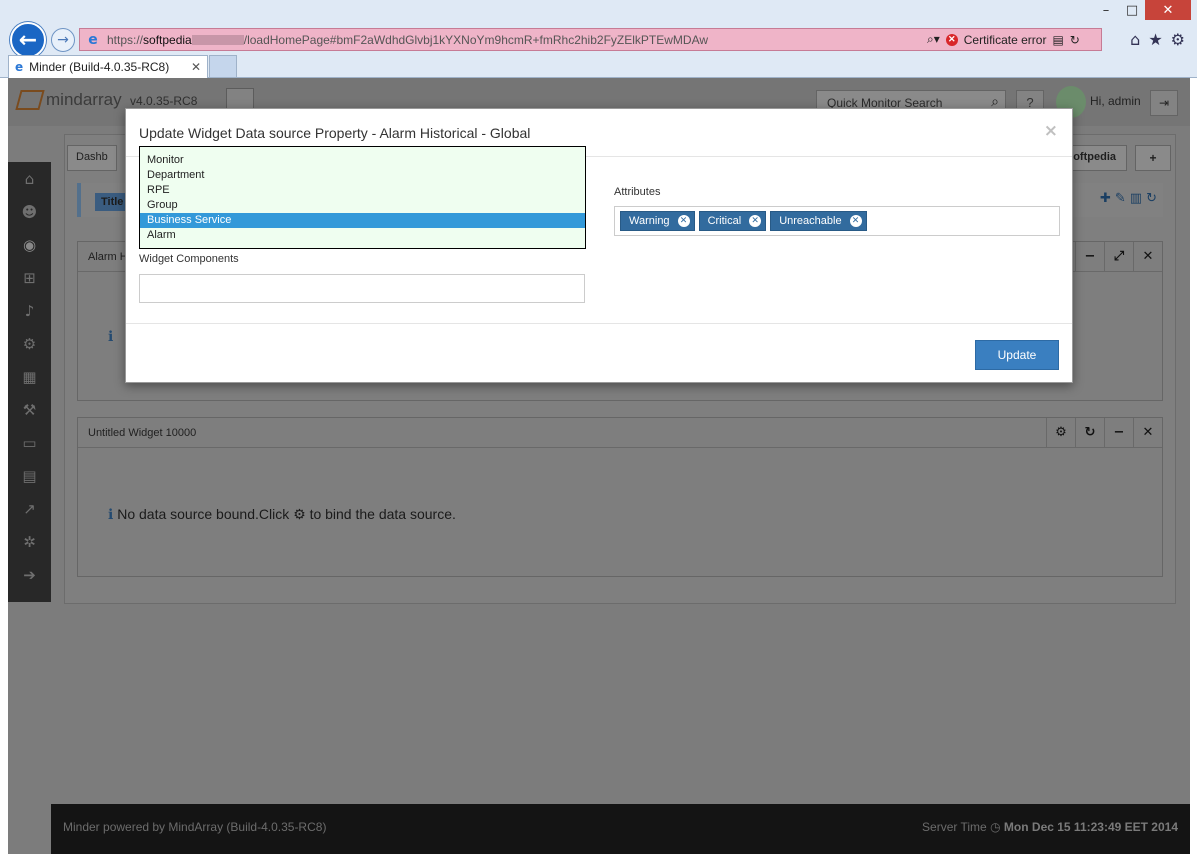 The image size is (1197, 860). Describe the element at coordinates (217, 40) in the screenshot. I see `url-redacted` at that location.